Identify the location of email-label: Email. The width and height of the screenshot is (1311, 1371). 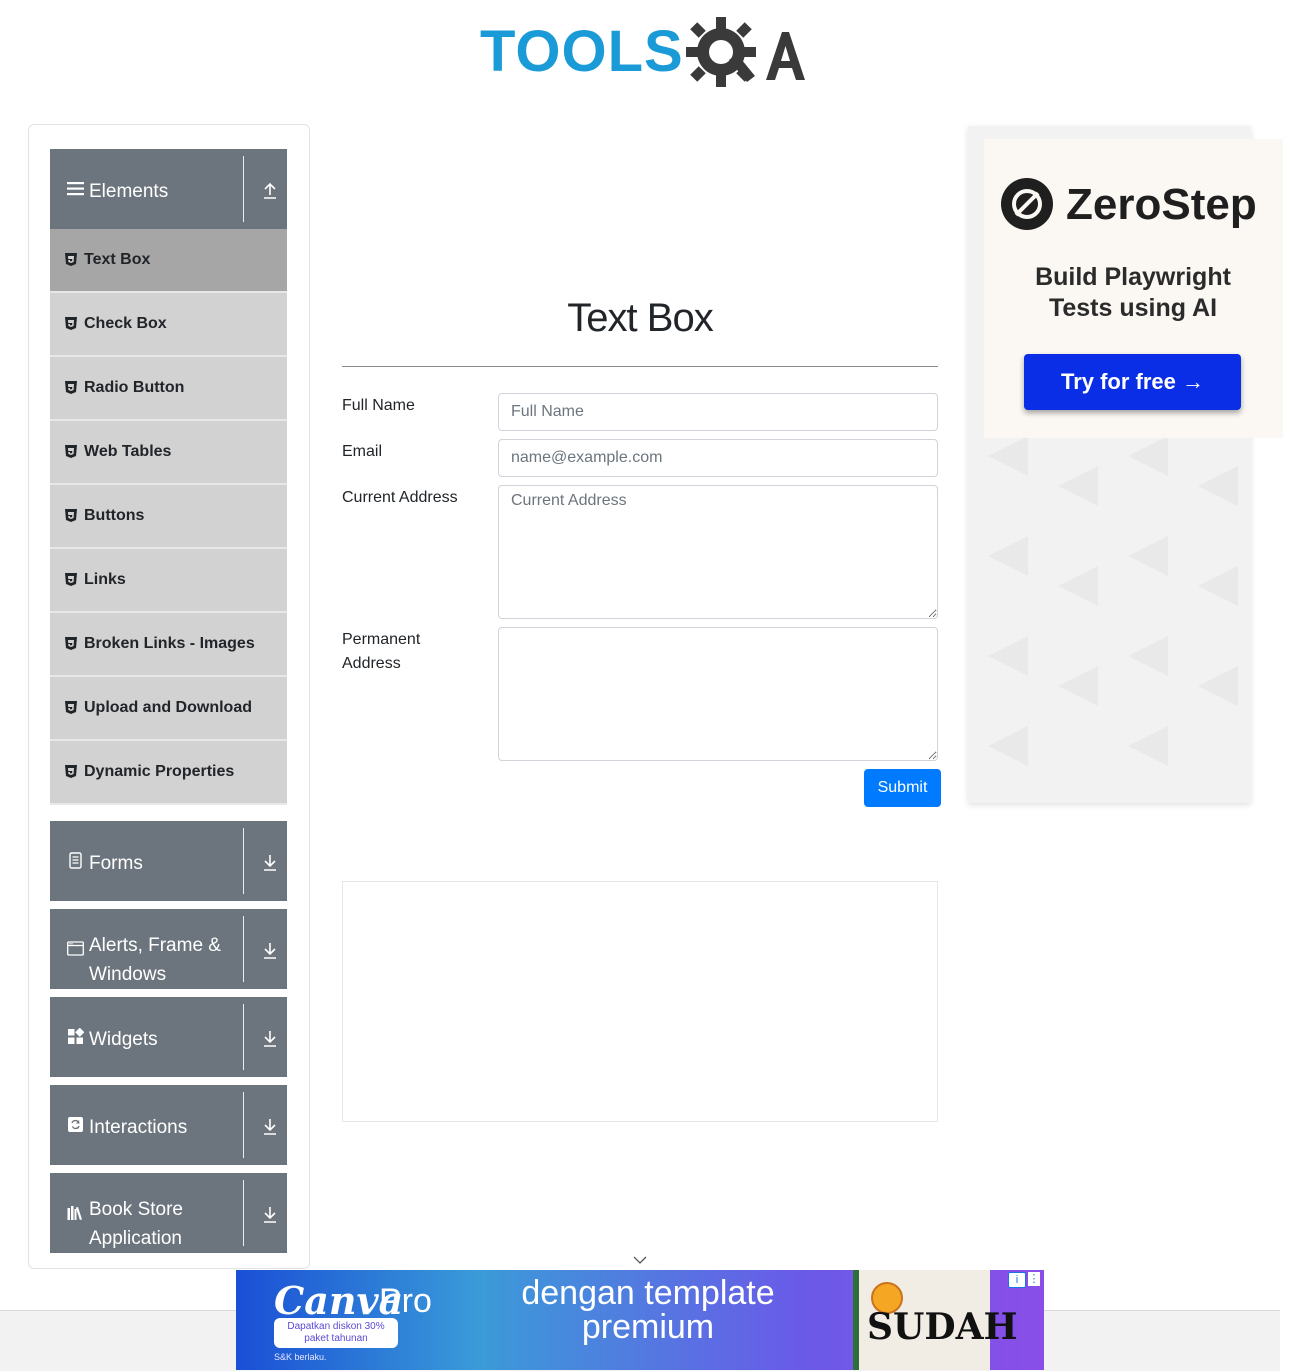
(362, 451).